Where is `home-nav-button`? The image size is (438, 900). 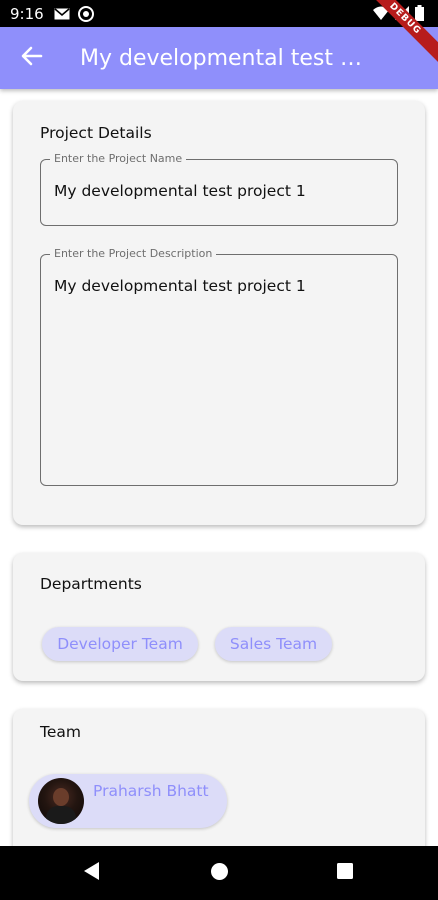
home-nav-button is located at coordinates (219, 873).